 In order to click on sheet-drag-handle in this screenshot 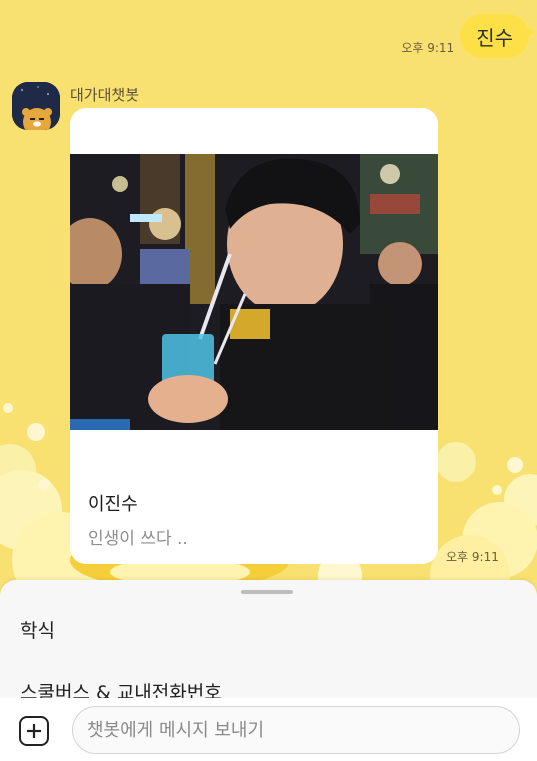, I will do `click(267, 592)`.